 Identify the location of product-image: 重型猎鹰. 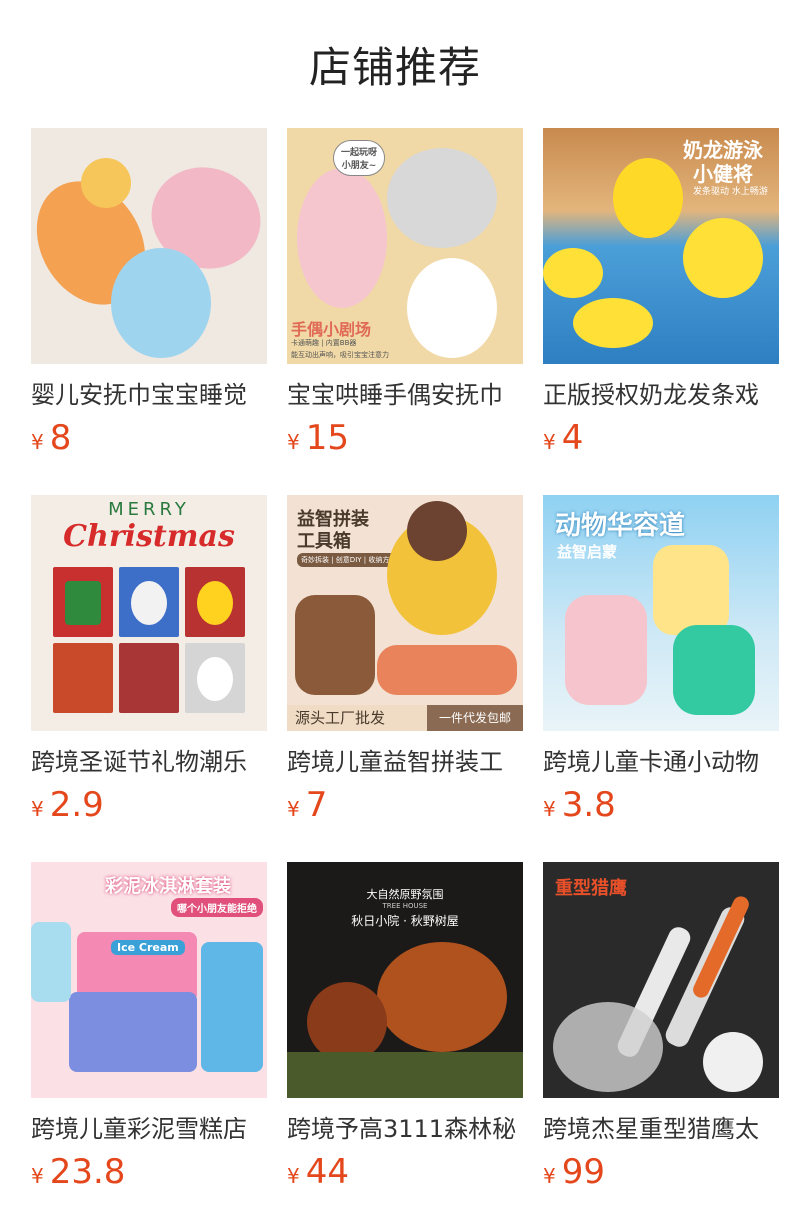
(661, 980).